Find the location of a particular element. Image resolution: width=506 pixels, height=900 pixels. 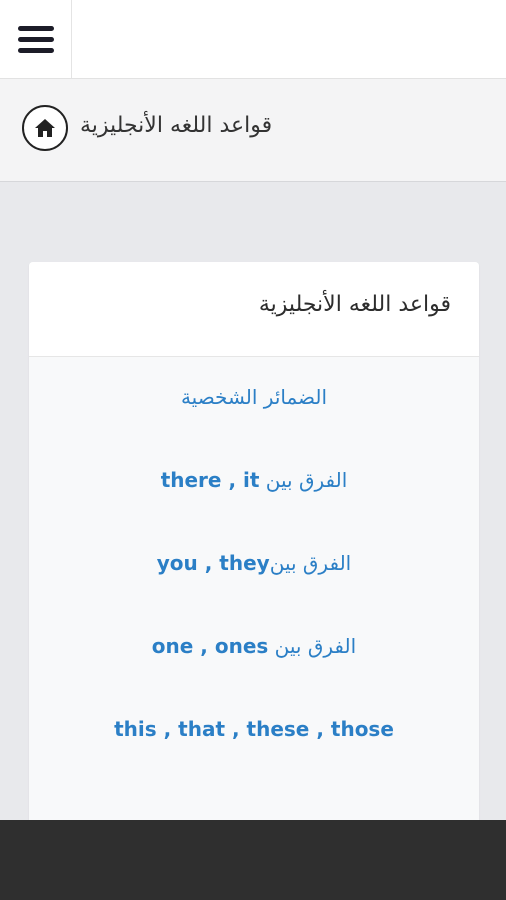

lesson-link-terms: you , they is located at coordinates (213, 563).